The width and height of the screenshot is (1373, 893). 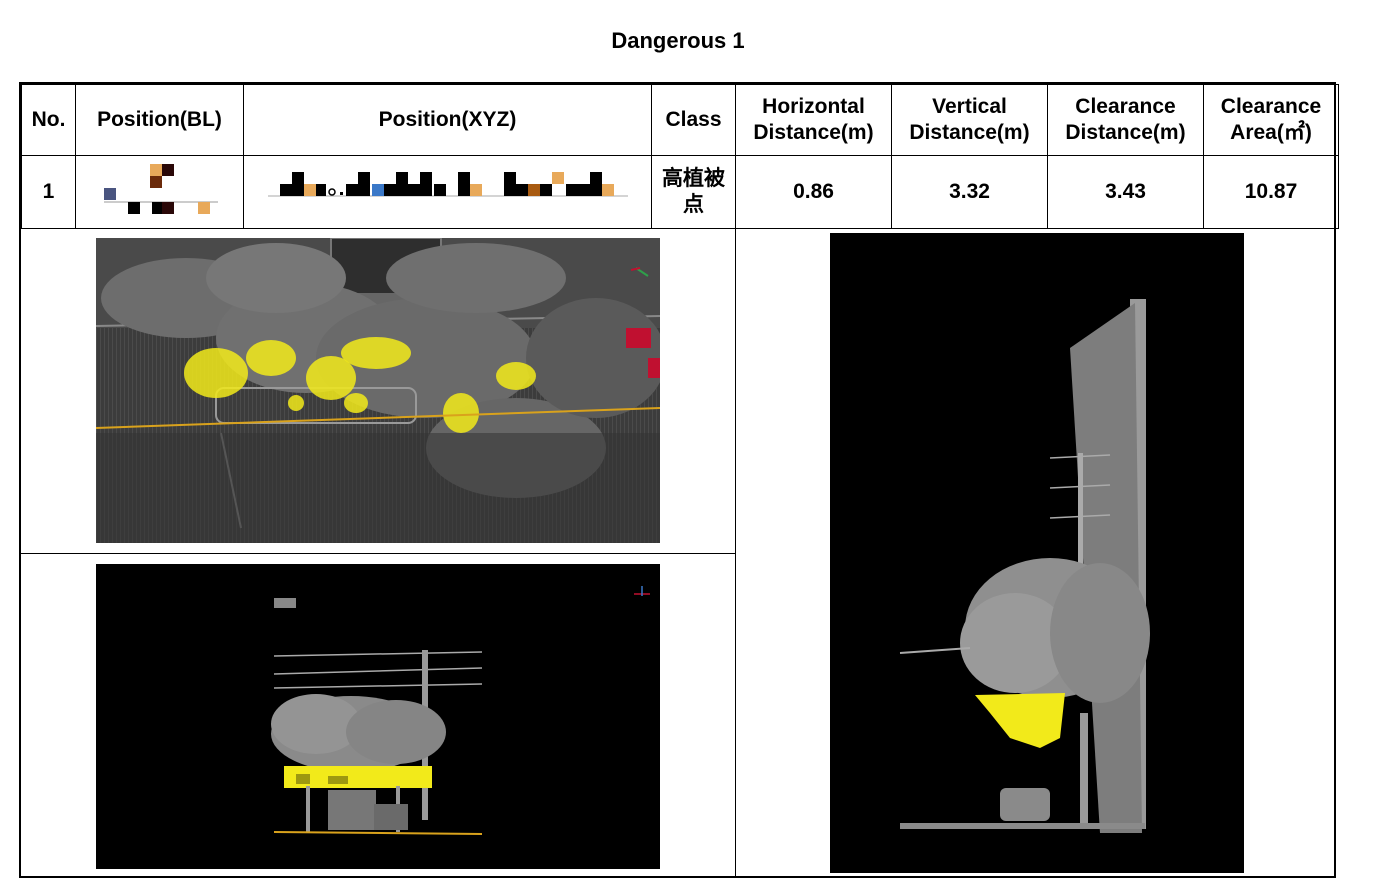 What do you see at coordinates (969, 192) in the screenshot?
I see `cell-vertical-distance: 3.32` at bounding box center [969, 192].